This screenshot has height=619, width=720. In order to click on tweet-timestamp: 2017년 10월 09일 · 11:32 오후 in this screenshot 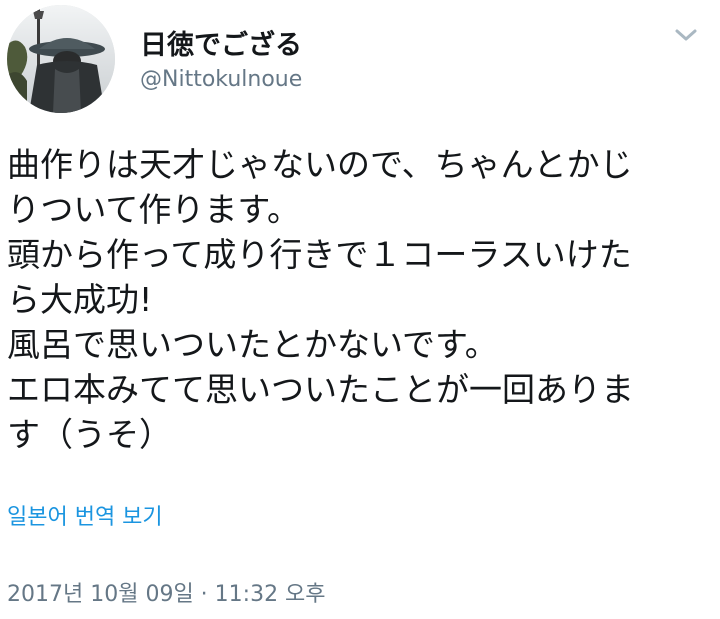, I will do `click(166, 592)`.